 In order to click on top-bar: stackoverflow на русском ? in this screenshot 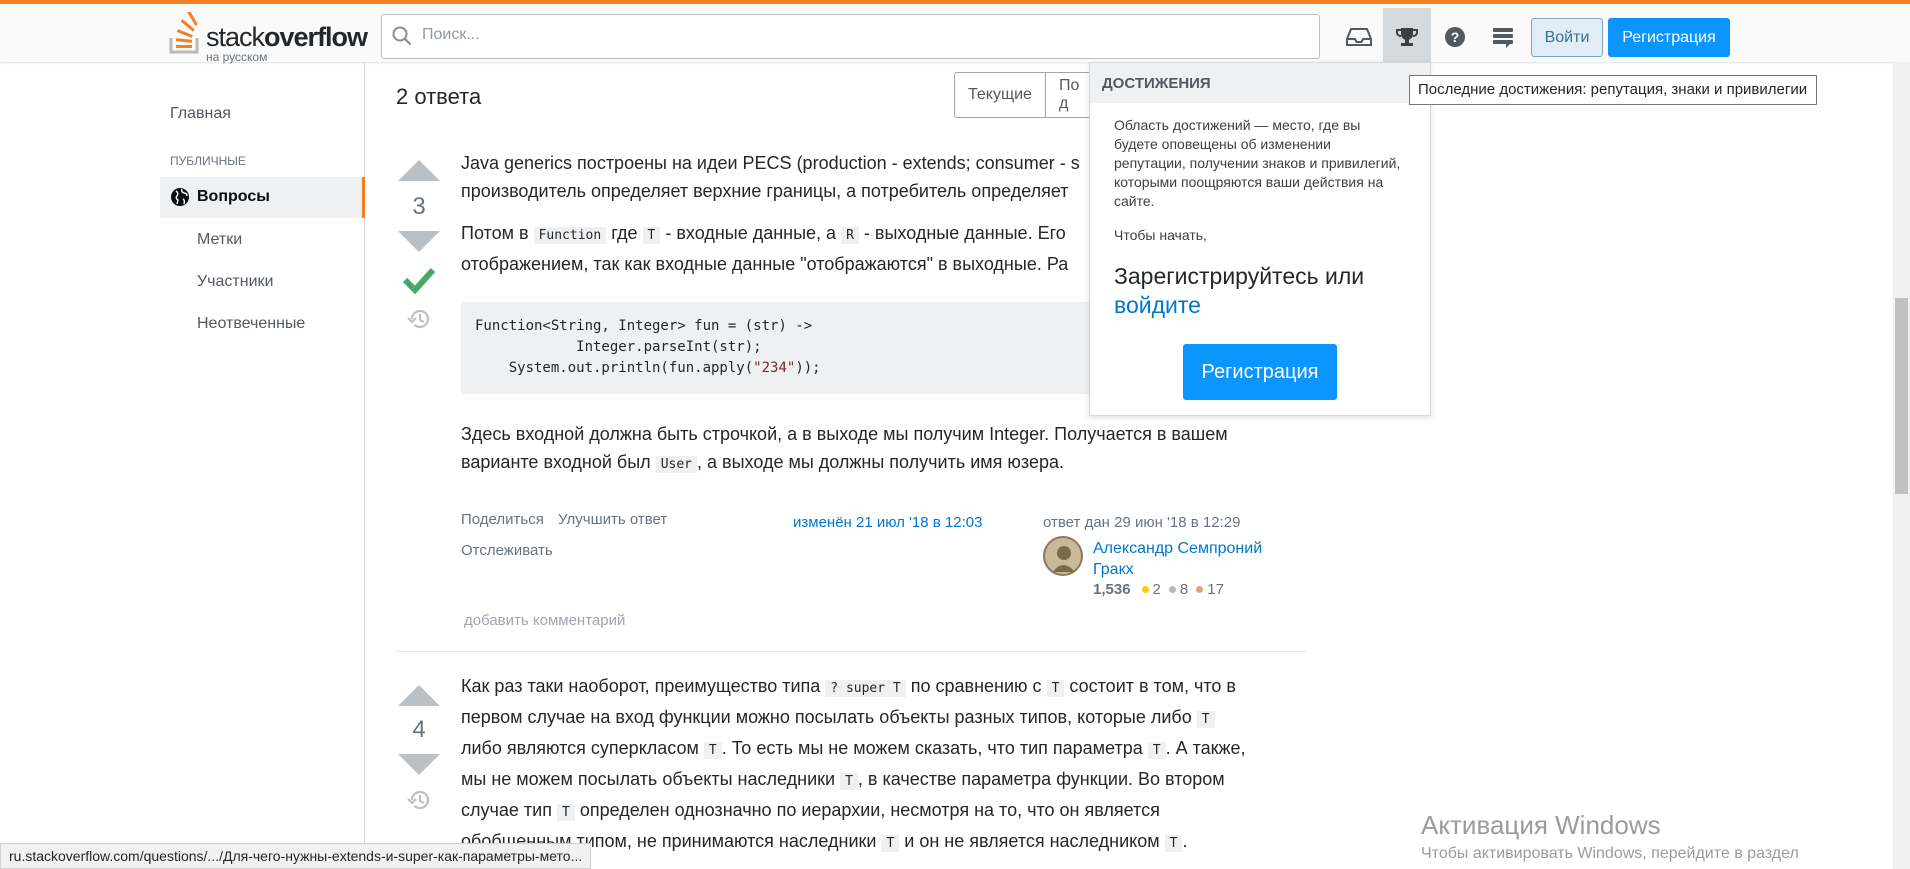, I will do `click(955, 33)`.